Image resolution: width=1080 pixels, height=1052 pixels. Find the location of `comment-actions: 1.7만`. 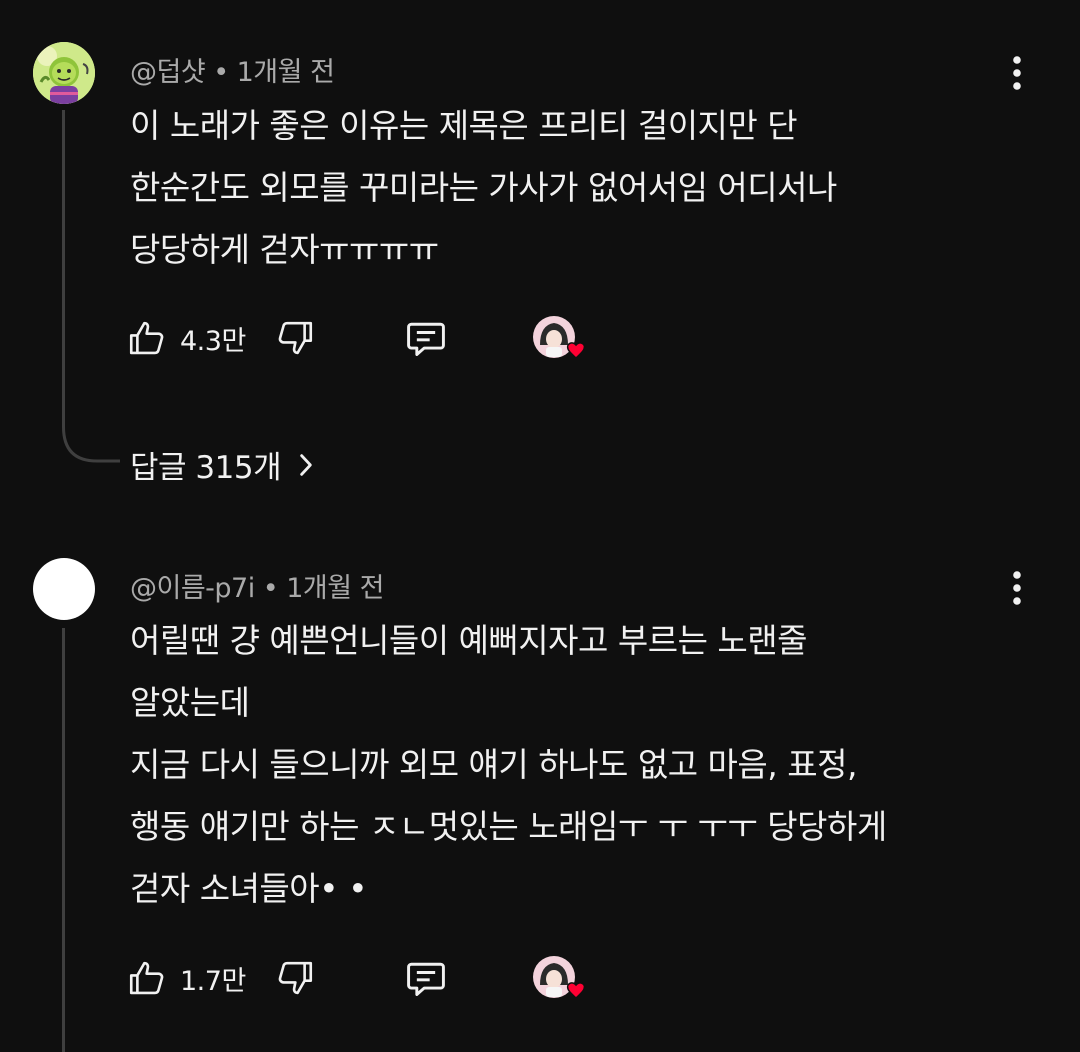

comment-actions: 1.7만 is located at coordinates (540, 978).